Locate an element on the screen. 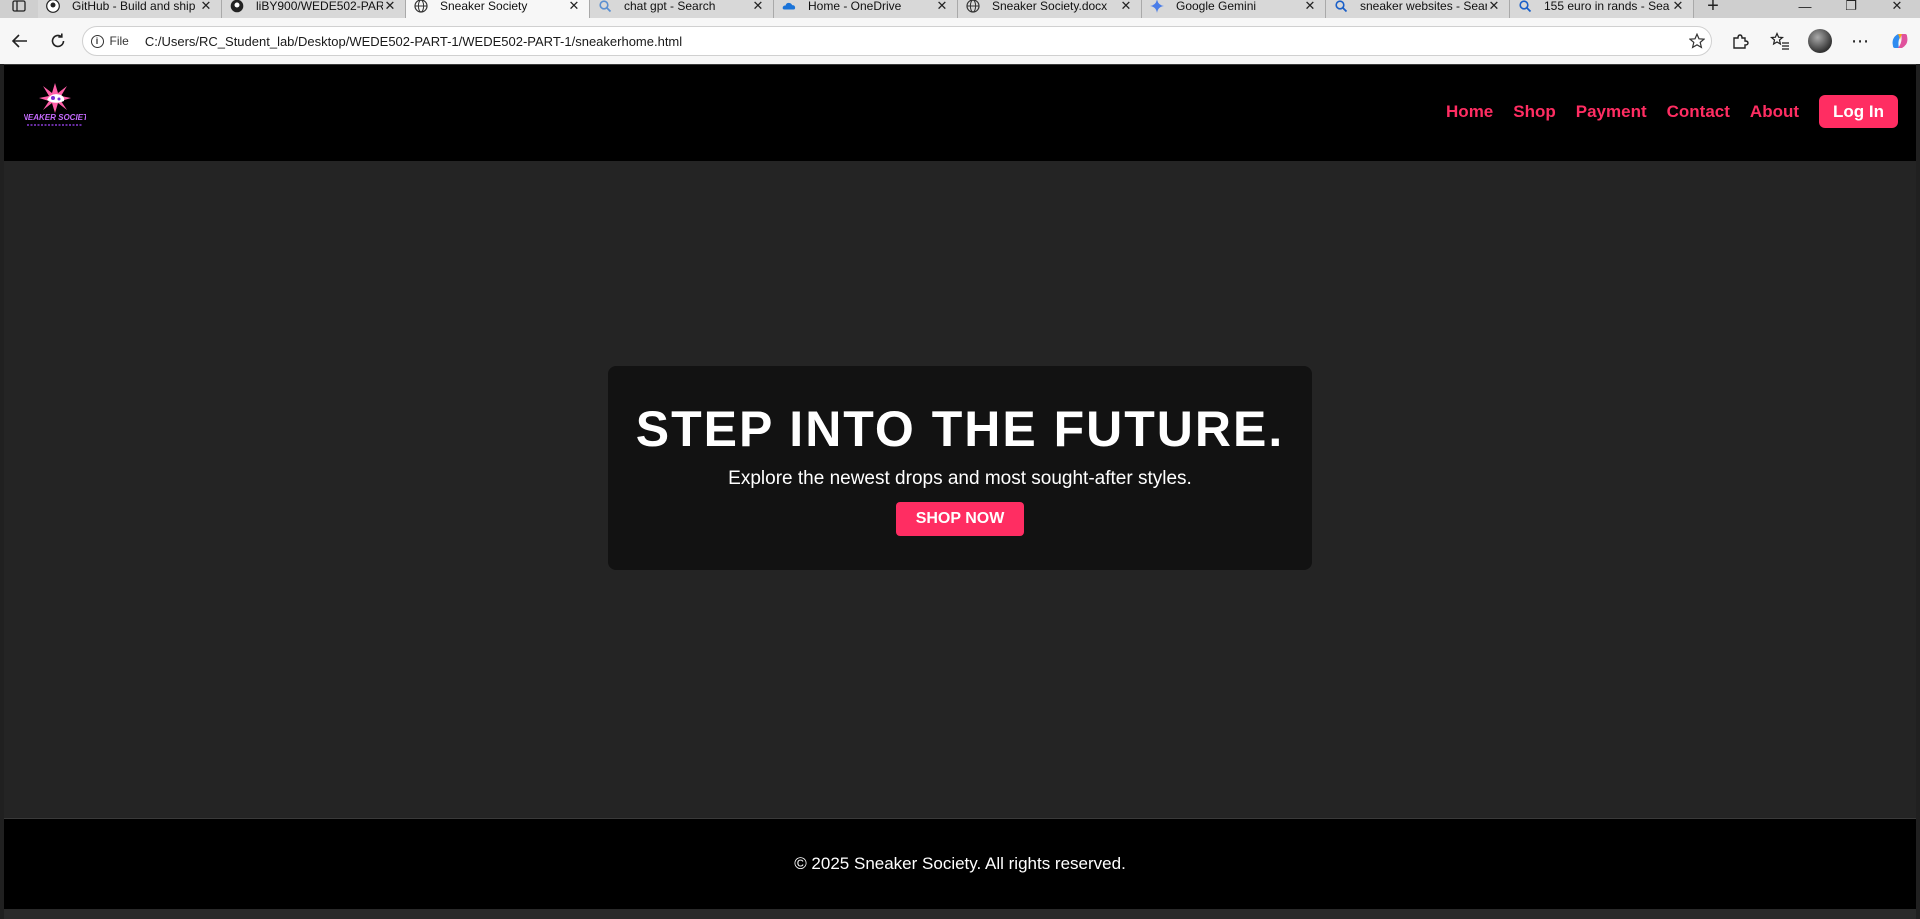 The height and width of the screenshot is (919, 1920). window-controls: — ❐ ✕ is located at coordinates (1851, 9).